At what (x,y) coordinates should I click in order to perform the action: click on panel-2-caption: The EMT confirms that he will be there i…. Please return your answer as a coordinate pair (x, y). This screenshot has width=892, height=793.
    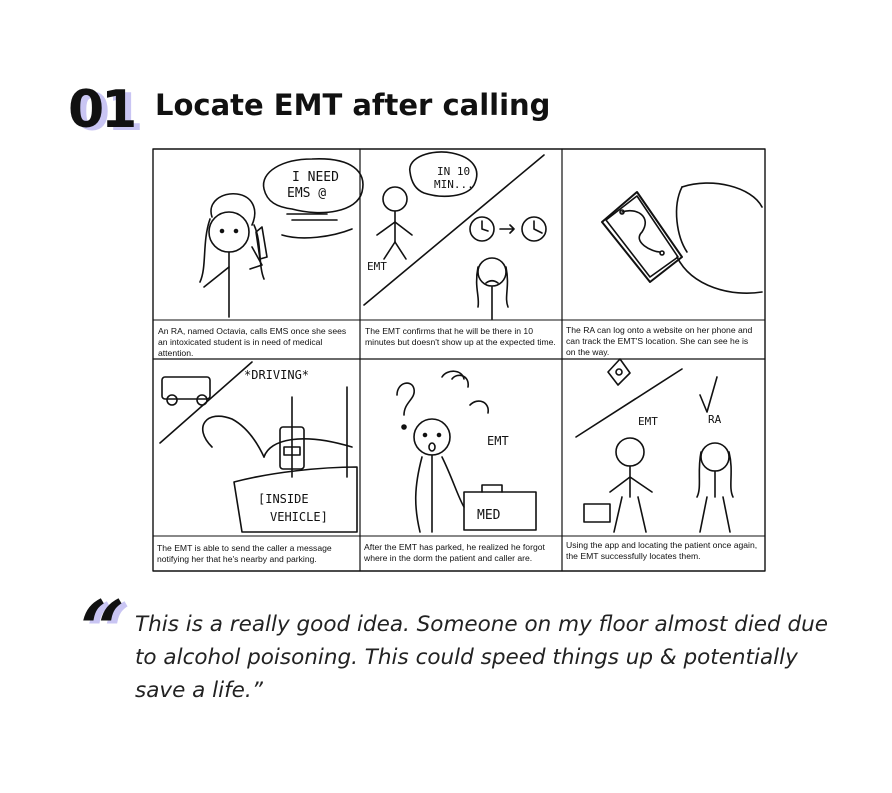
    Looking at the image, I should click on (460, 336).